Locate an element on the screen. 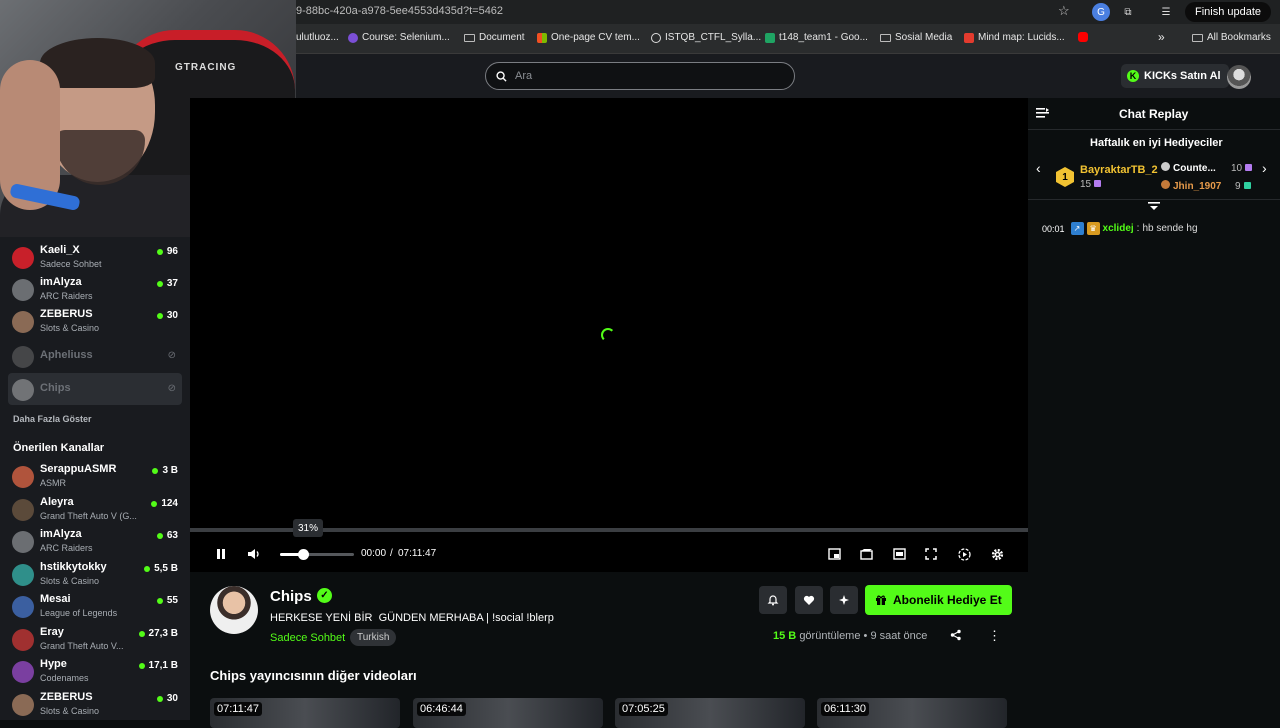 The image size is (1280, 728). bookmark-item is located at coordinates (1083, 37).